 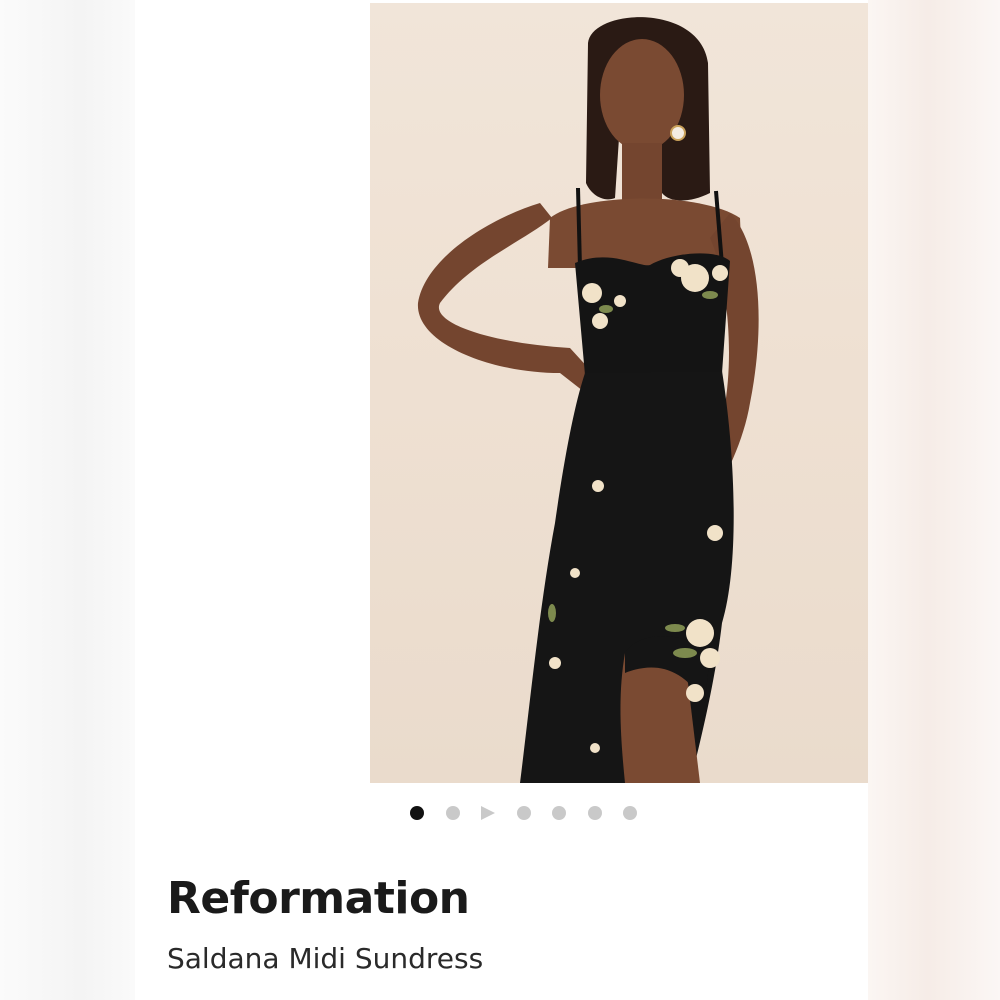 What do you see at coordinates (67, 500) in the screenshot?
I see `left-backdrop` at bounding box center [67, 500].